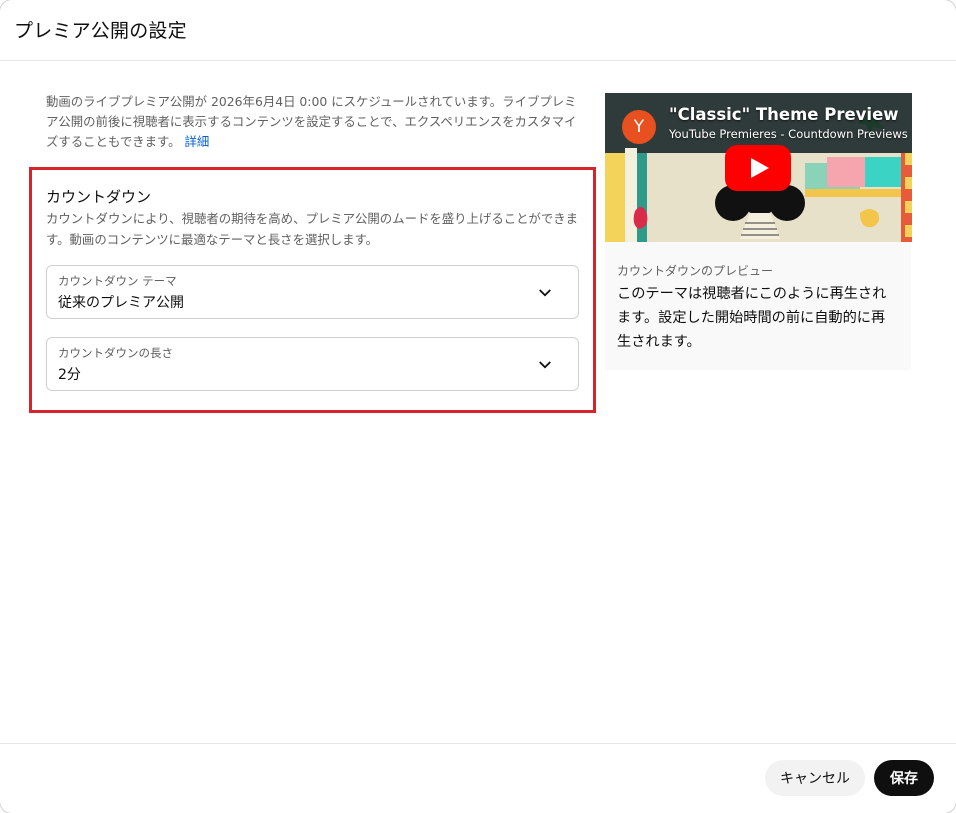 This screenshot has height=813, width=956. Describe the element at coordinates (100, 31) in the screenshot. I see `dialog-title: プレミア公開の設定` at that location.